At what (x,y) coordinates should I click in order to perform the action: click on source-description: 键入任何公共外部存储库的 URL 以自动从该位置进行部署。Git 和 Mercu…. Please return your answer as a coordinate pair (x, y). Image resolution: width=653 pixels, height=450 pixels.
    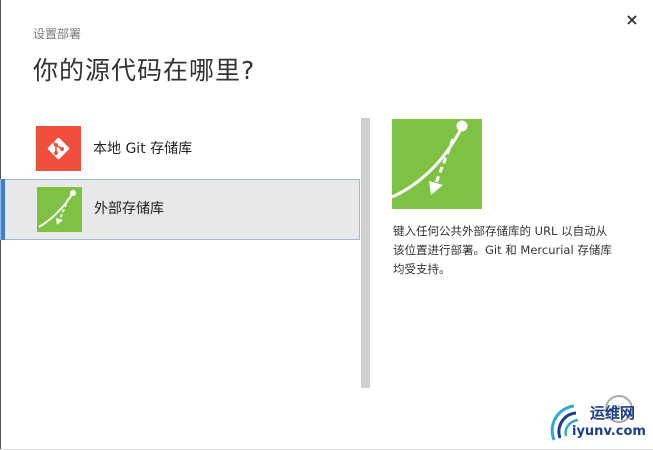
    Looking at the image, I should click on (502, 250).